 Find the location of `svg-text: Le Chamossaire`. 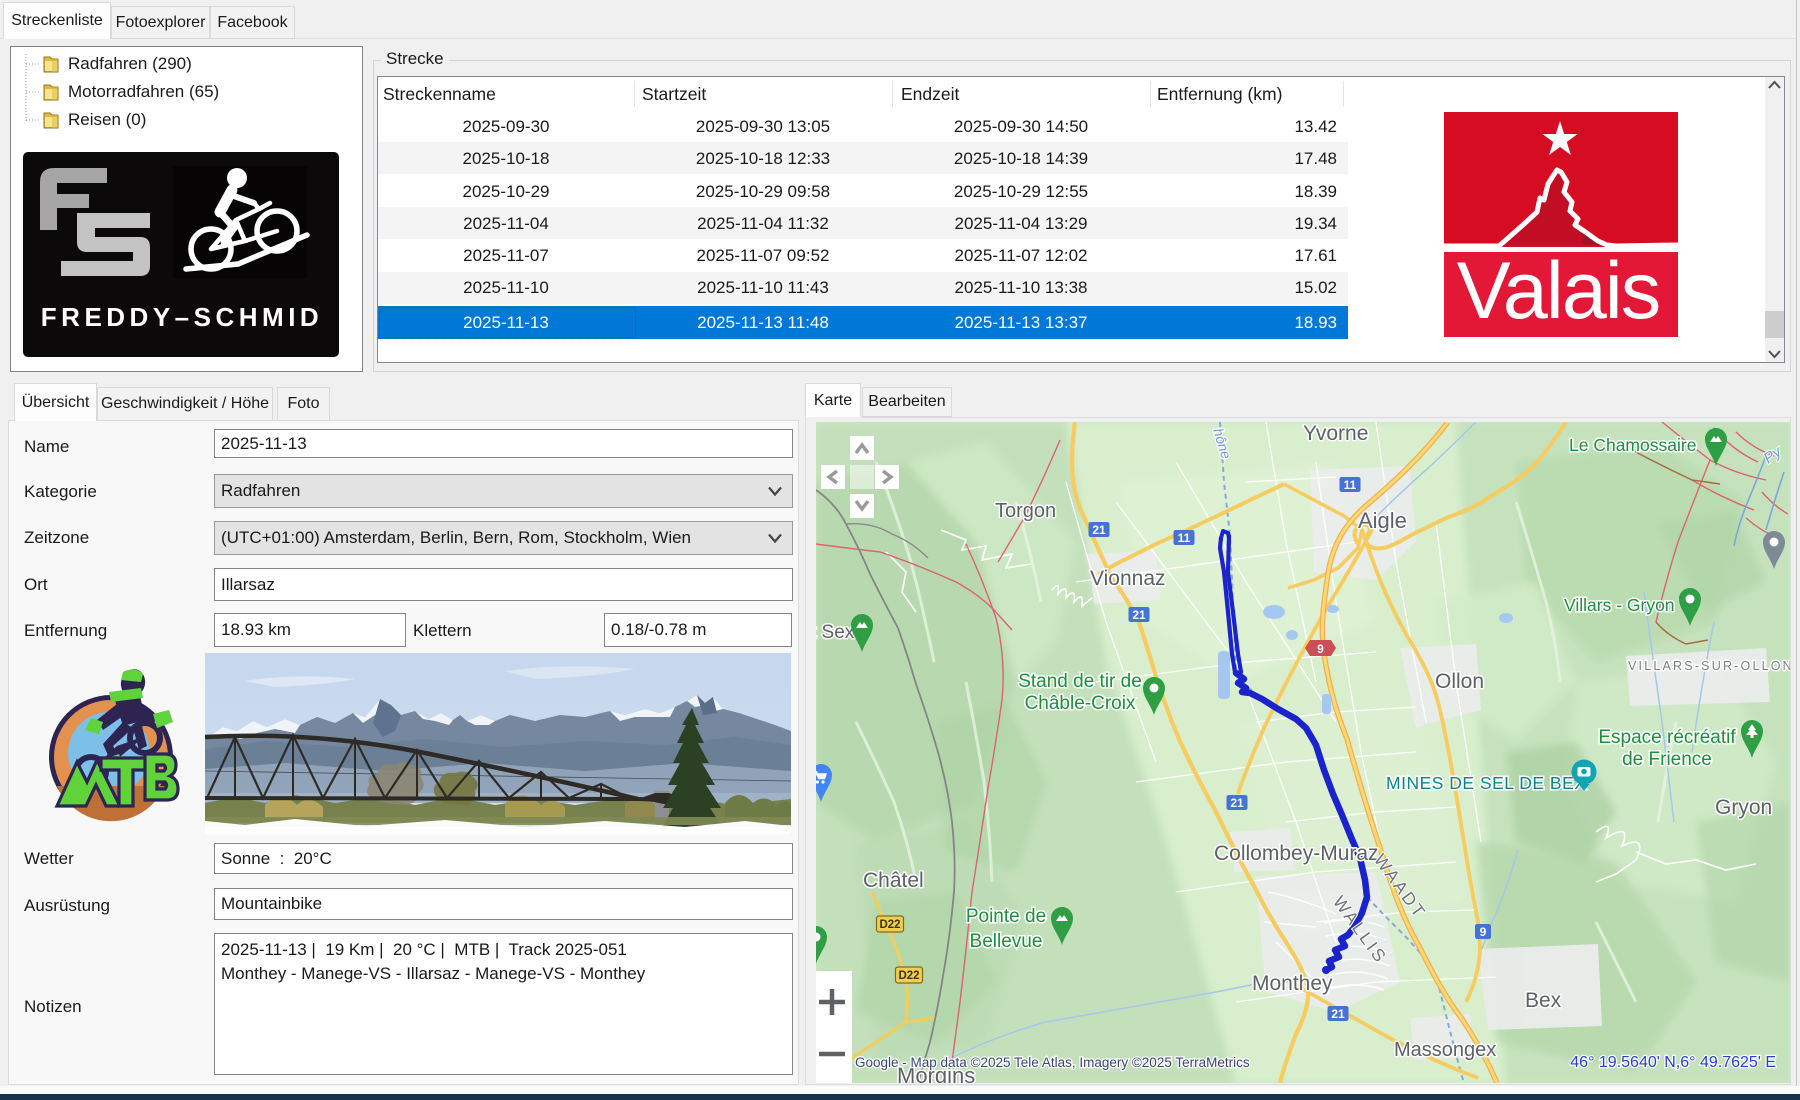

svg-text: Le Chamossaire is located at coordinates (1632, 445).